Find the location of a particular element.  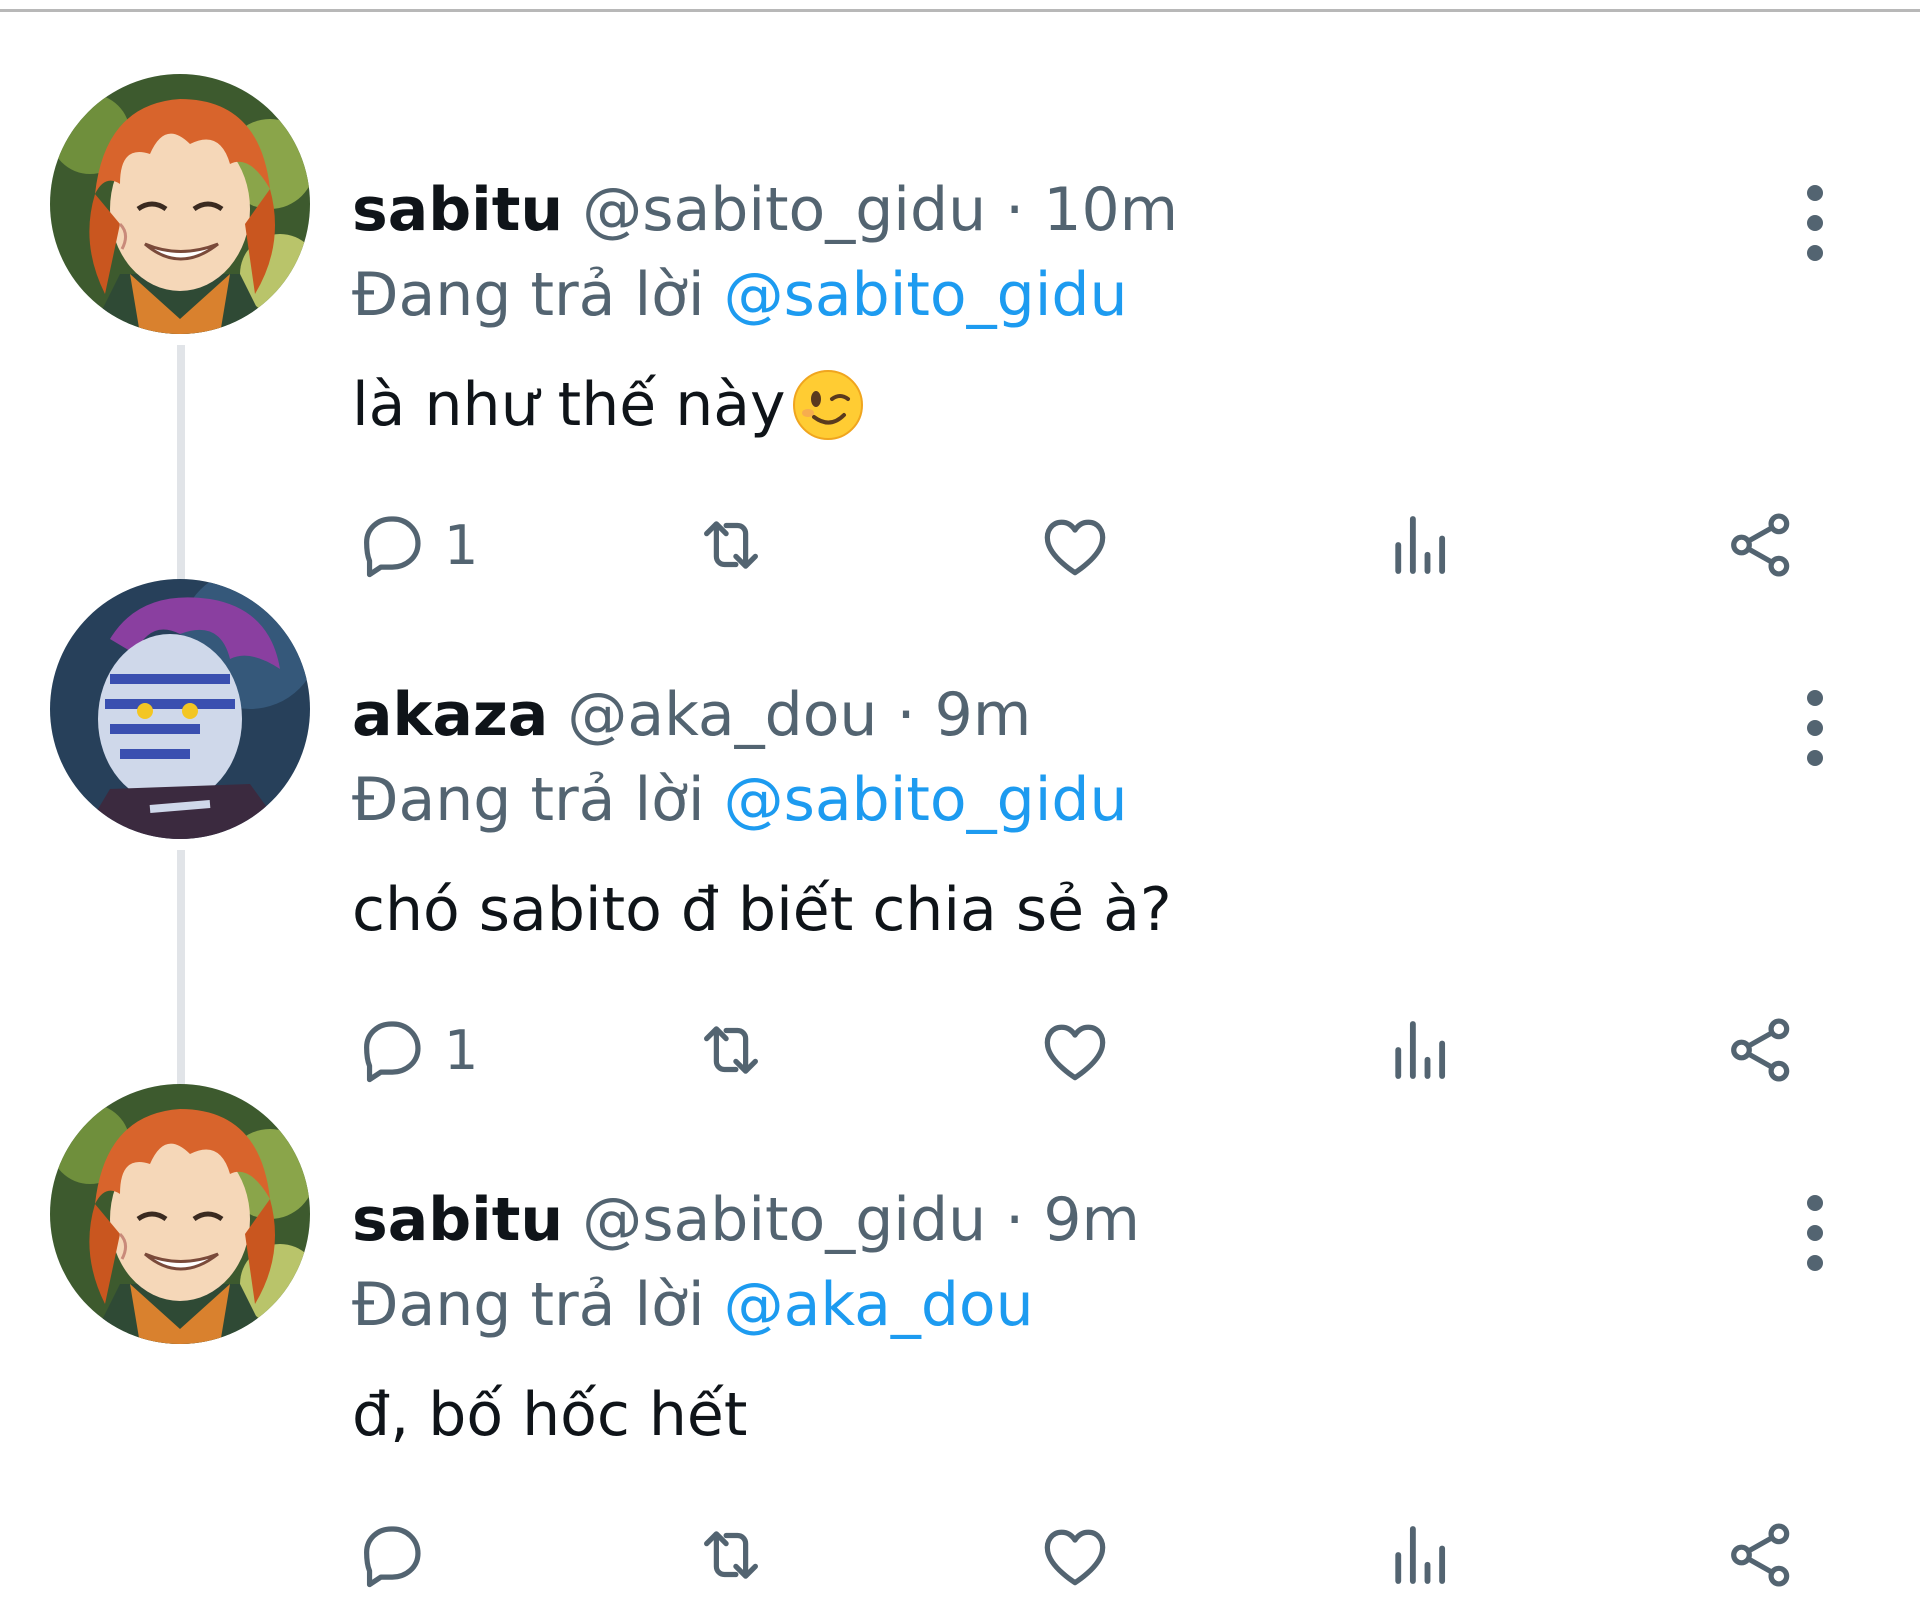

replying-to: Đang trả lời @aka_dou is located at coordinates (693, 1305).